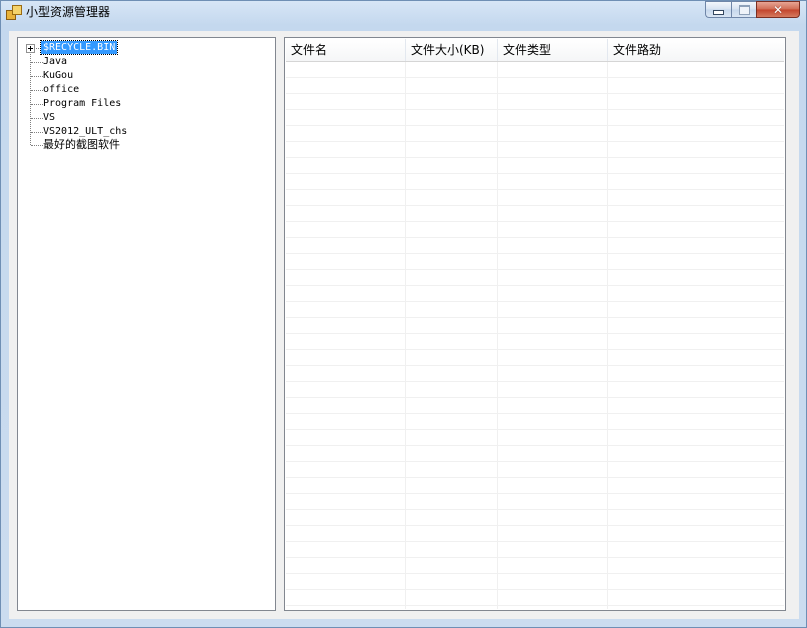 The height and width of the screenshot is (628, 807). I want to click on tree-item-java: Java, so click(138, 62).